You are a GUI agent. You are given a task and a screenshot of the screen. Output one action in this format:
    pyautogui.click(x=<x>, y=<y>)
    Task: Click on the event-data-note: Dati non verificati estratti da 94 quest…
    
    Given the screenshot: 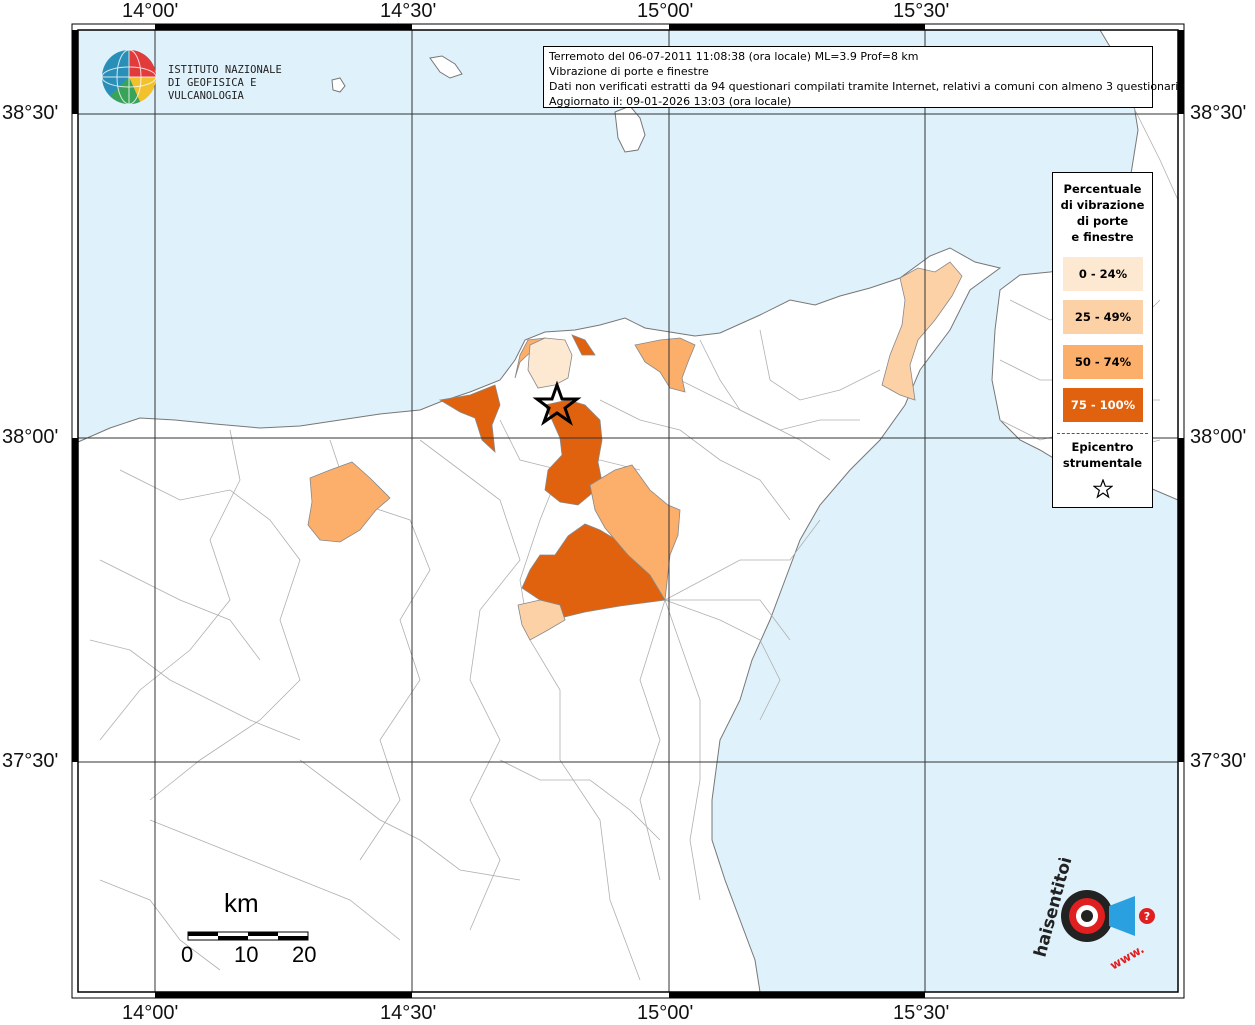 What is the action you would take?
    pyautogui.click(x=865, y=86)
    